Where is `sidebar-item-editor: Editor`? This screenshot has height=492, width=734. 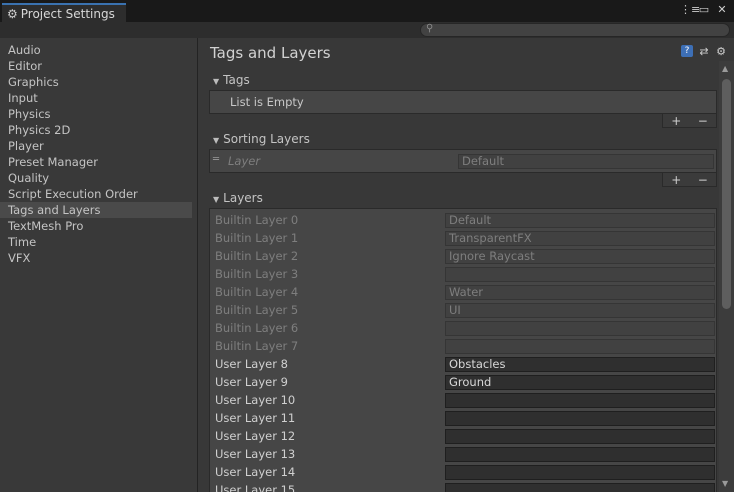 sidebar-item-editor: Editor is located at coordinates (96, 66).